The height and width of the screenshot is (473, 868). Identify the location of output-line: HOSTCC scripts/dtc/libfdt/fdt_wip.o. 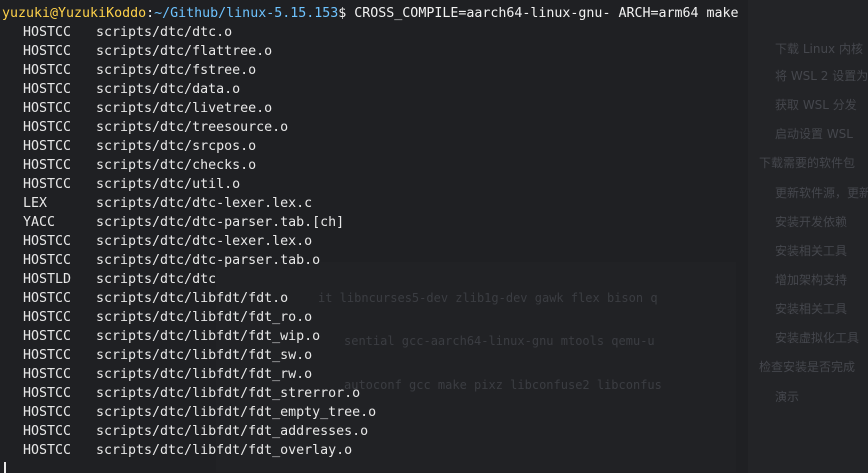
(434, 336).